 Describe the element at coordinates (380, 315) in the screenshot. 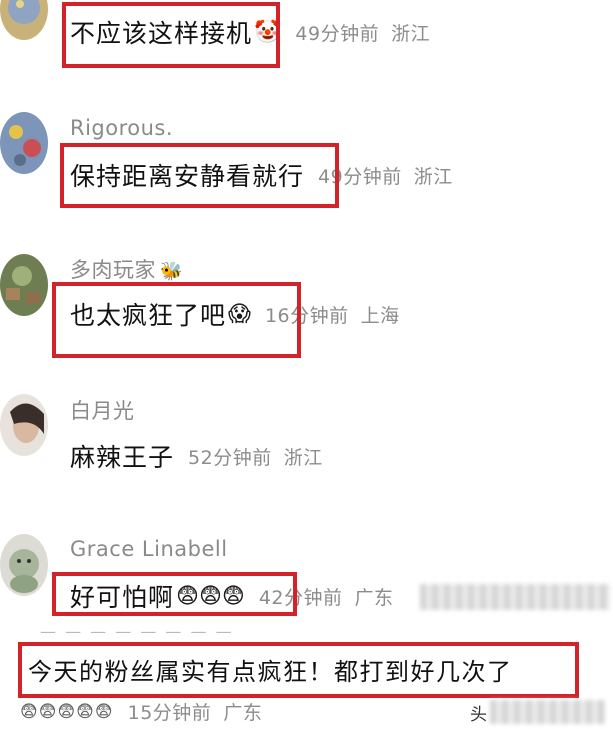

I see `comment-location: 上海` at that location.